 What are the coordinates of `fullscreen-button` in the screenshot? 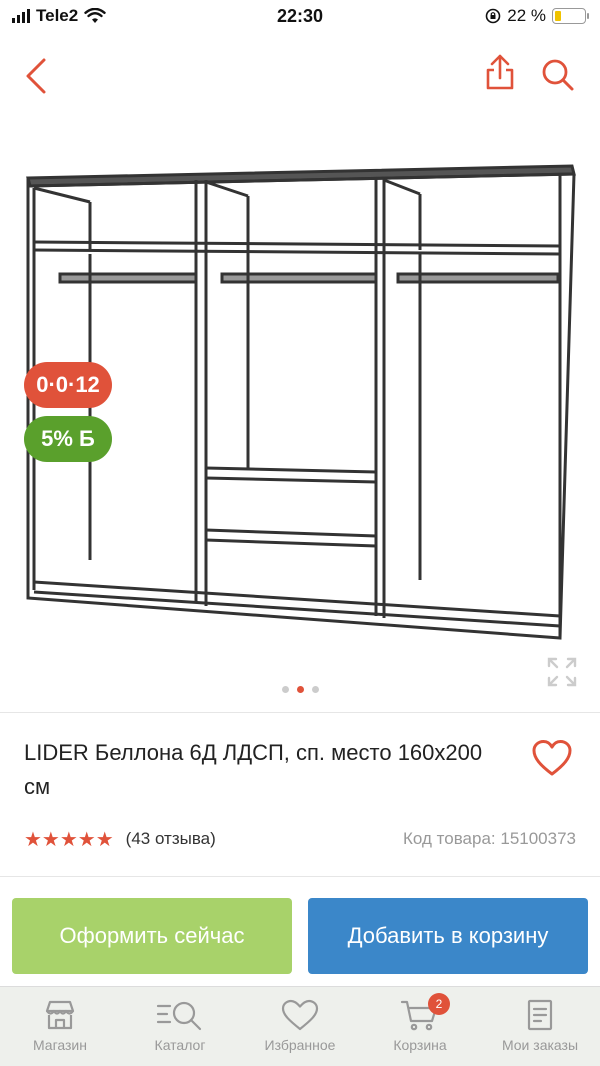 It's located at (562, 672).